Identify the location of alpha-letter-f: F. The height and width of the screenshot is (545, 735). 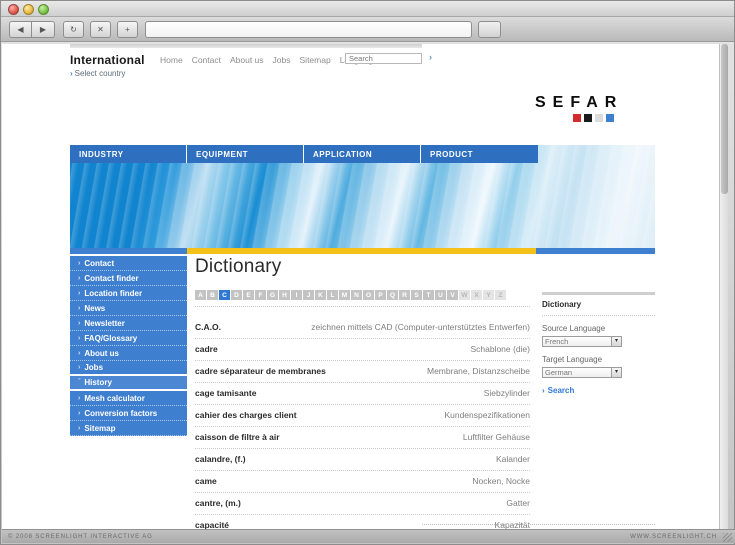
(260, 295).